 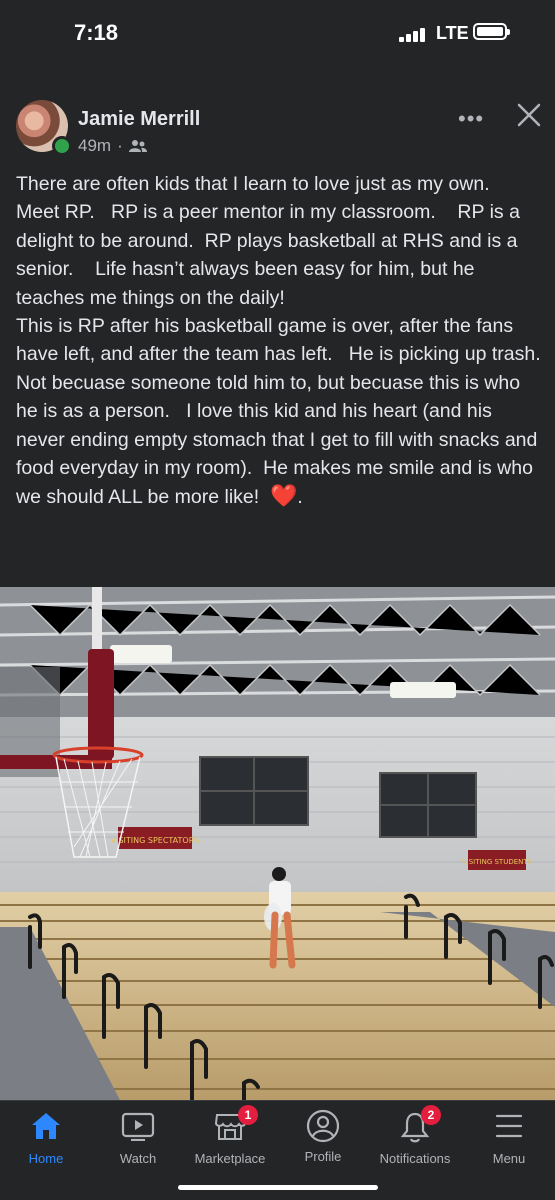 I want to click on sign-visiting-students: VISITING STUDENTS, so click(x=497, y=862).